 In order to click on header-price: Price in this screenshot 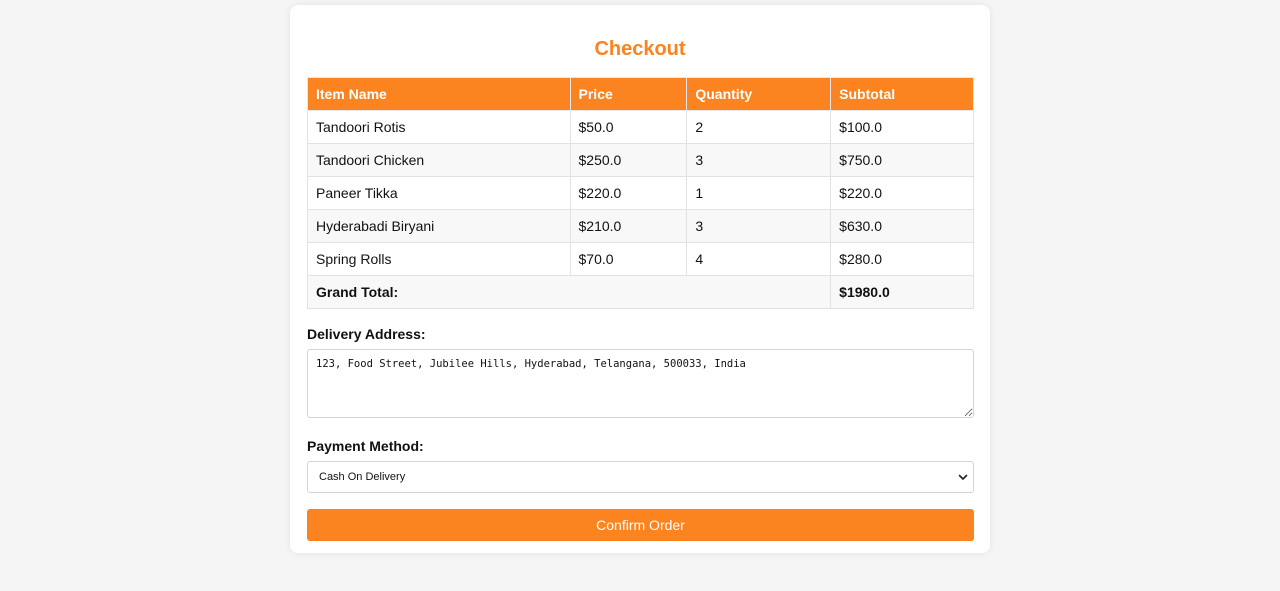, I will do `click(628, 94)`.